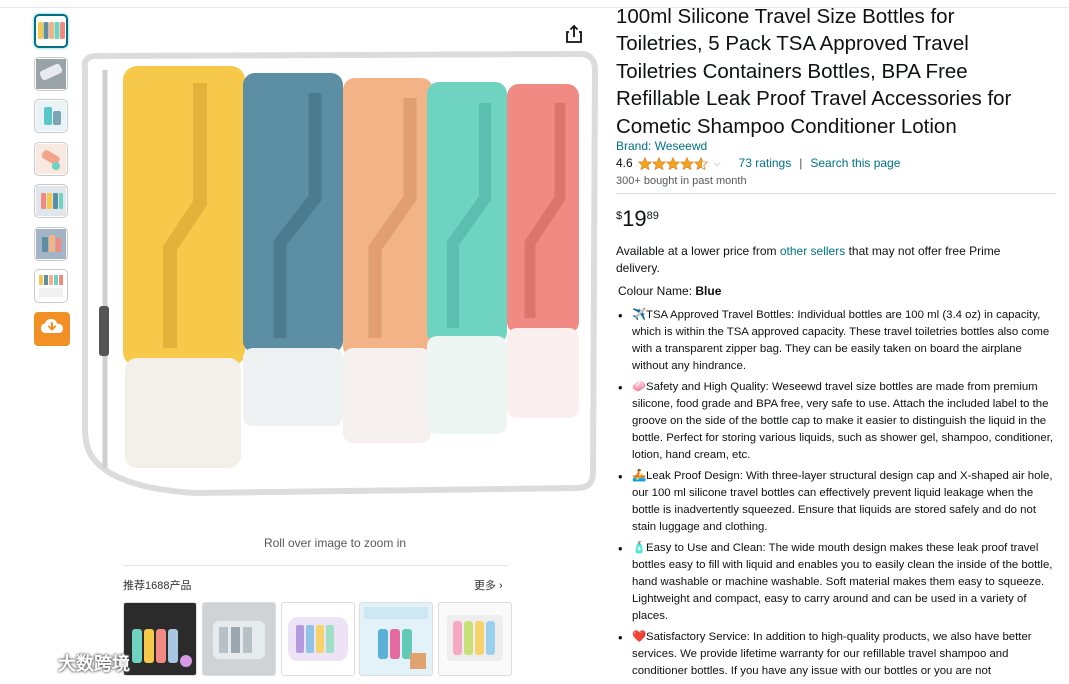  Describe the element at coordinates (488, 585) in the screenshot. I see `recommended-more-link: 更多 ›` at that location.